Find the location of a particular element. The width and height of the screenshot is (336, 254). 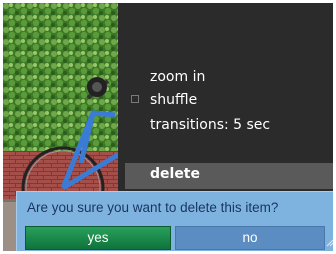

menu-item-shuffle: shuffle is located at coordinates (173, 100).